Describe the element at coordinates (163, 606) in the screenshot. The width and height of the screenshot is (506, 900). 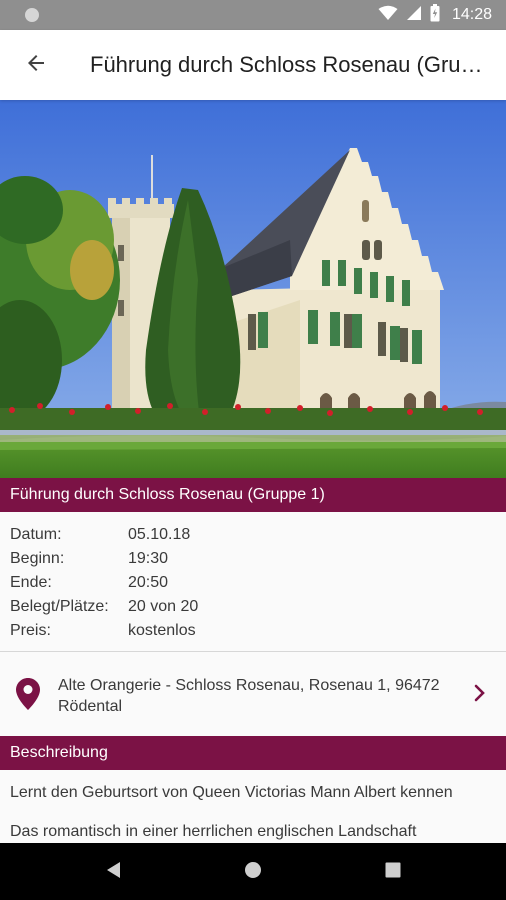
I see `capacity-value: 20 von 20` at that location.